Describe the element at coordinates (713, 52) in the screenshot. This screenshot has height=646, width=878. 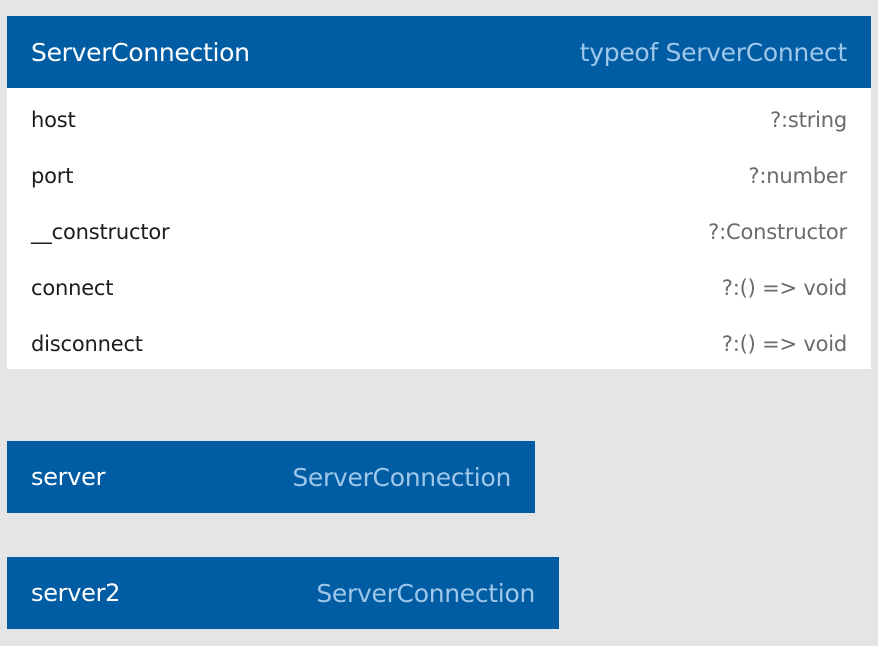
I see `class-type: typeof ServerConnect` at that location.